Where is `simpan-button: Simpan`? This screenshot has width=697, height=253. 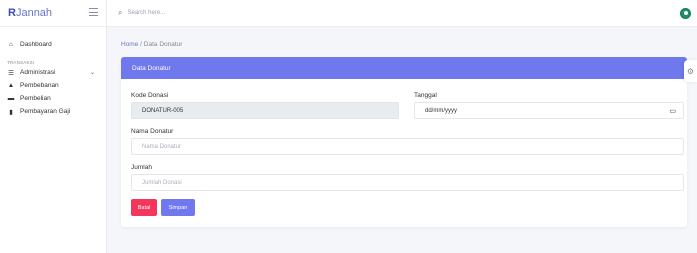
simpan-button: Simpan is located at coordinates (178, 207).